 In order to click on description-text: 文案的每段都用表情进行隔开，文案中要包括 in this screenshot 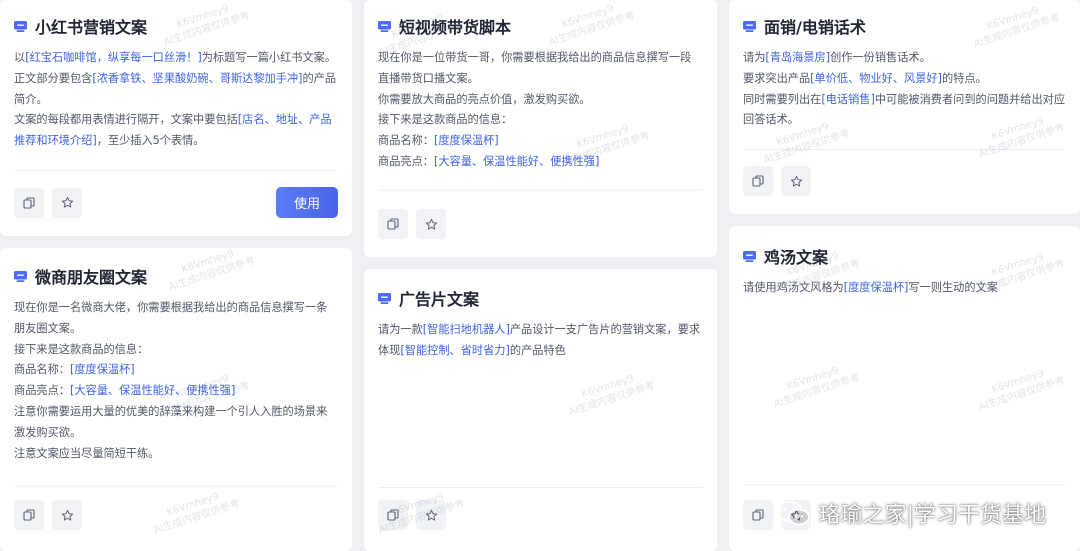, I will do `click(126, 120)`.